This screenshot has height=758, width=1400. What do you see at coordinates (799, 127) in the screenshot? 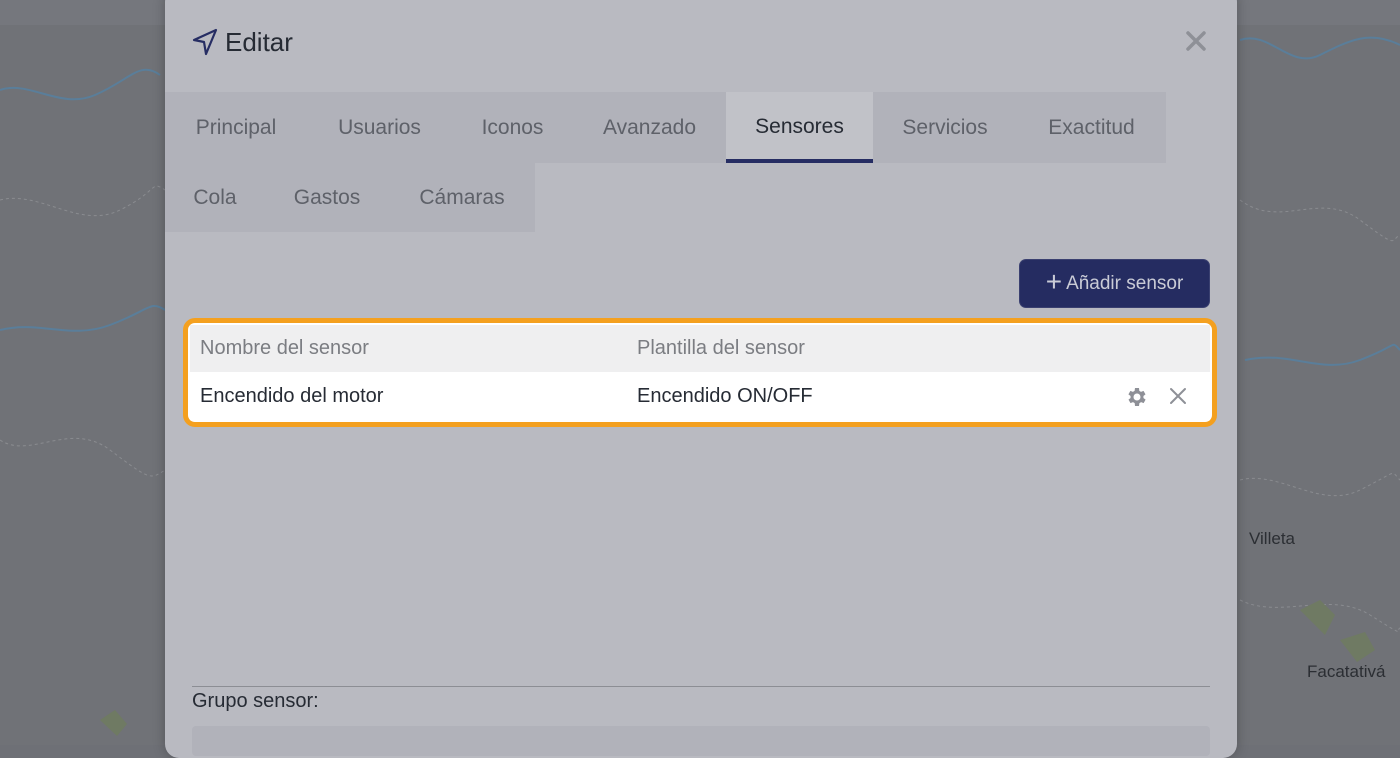
I see `tab-sensores: Sensores` at bounding box center [799, 127].